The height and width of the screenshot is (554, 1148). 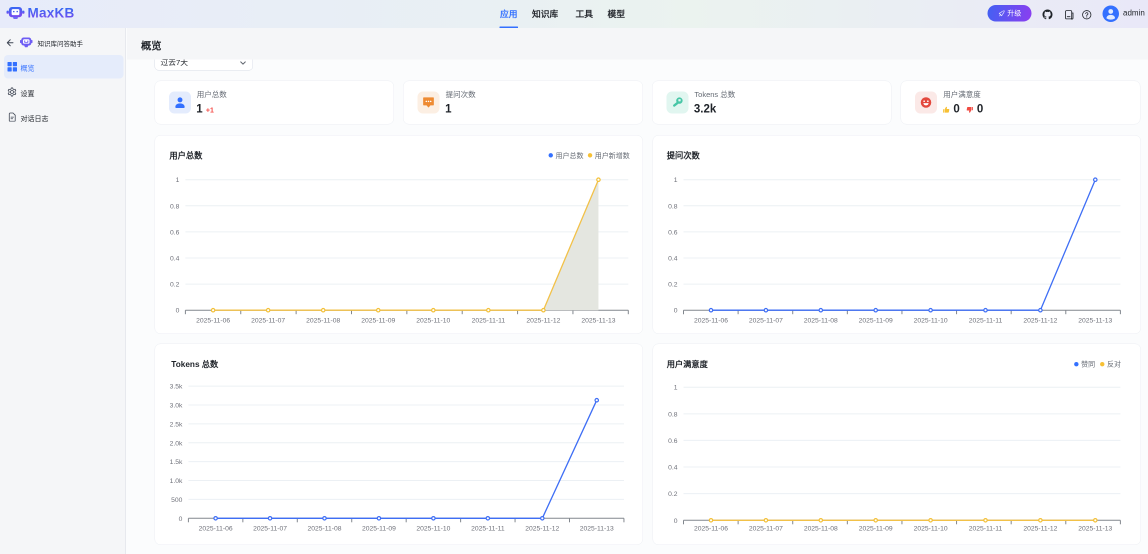 I want to click on svg-text: 赞同, so click(x=1088, y=363).